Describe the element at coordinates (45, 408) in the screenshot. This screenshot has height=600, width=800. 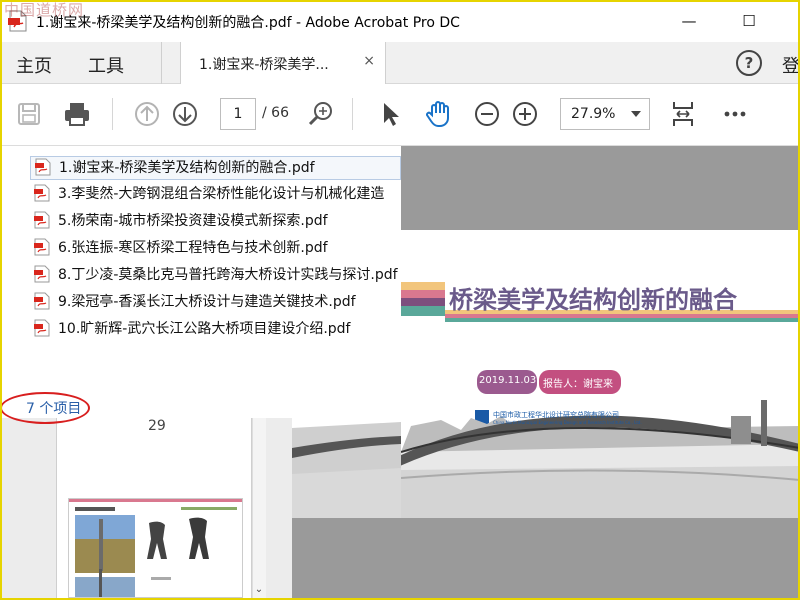
I see `red-annotation-ellipse` at that location.